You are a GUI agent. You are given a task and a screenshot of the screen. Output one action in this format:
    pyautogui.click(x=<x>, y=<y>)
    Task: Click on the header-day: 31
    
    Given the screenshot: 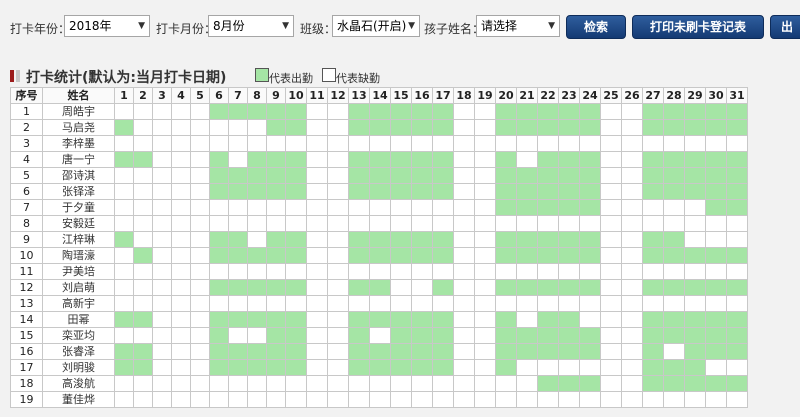 What is the action you would take?
    pyautogui.click(x=737, y=95)
    